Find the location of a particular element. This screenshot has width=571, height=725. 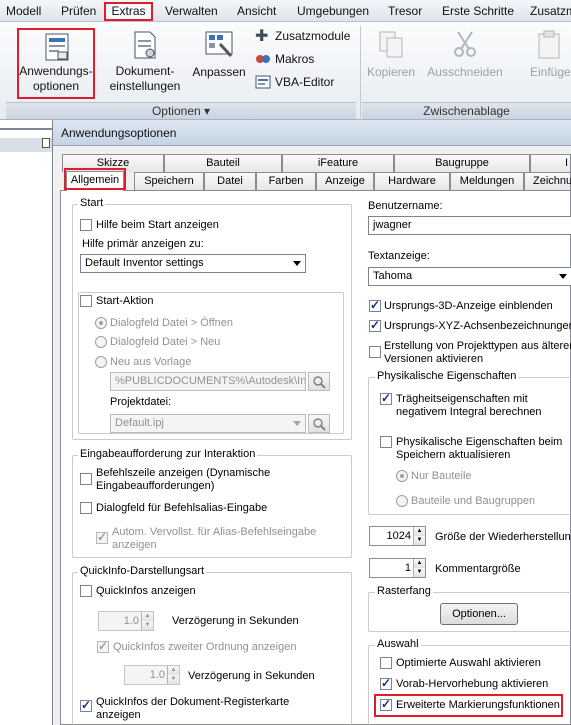

tab-baugruppe: Baugruppe is located at coordinates (462, 163).